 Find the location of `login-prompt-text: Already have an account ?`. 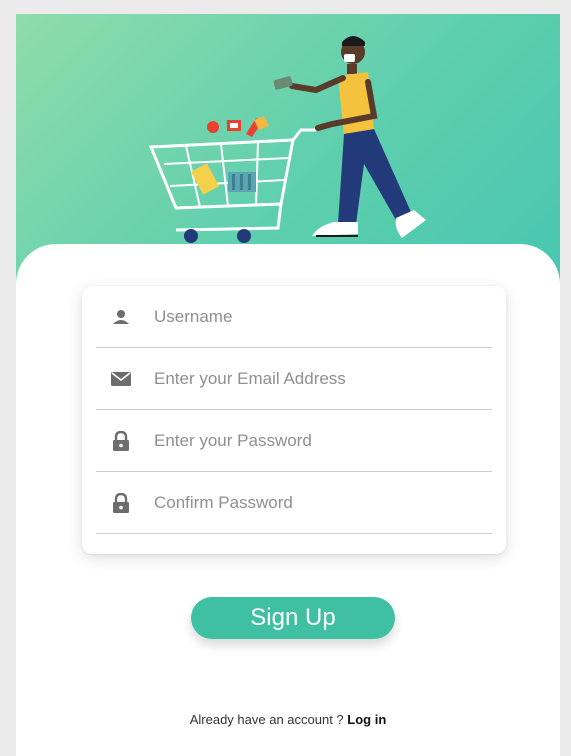

login-prompt-text: Already have an account ? is located at coordinates (268, 719).